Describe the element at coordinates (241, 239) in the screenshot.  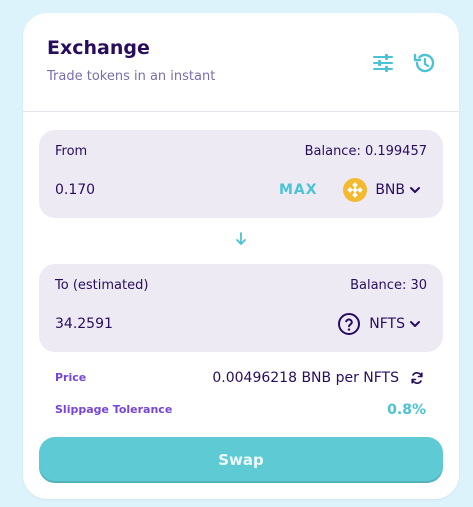
I see `switch-direction-icon` at that location.